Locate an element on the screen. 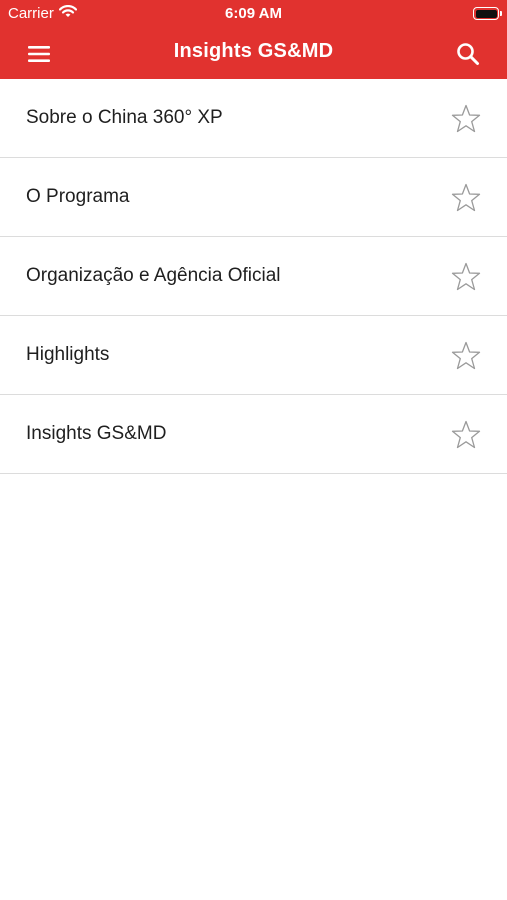 The width and height of the screenshot is (507, 900). hamburger-menu-icon is located at coordinates (39, 54).